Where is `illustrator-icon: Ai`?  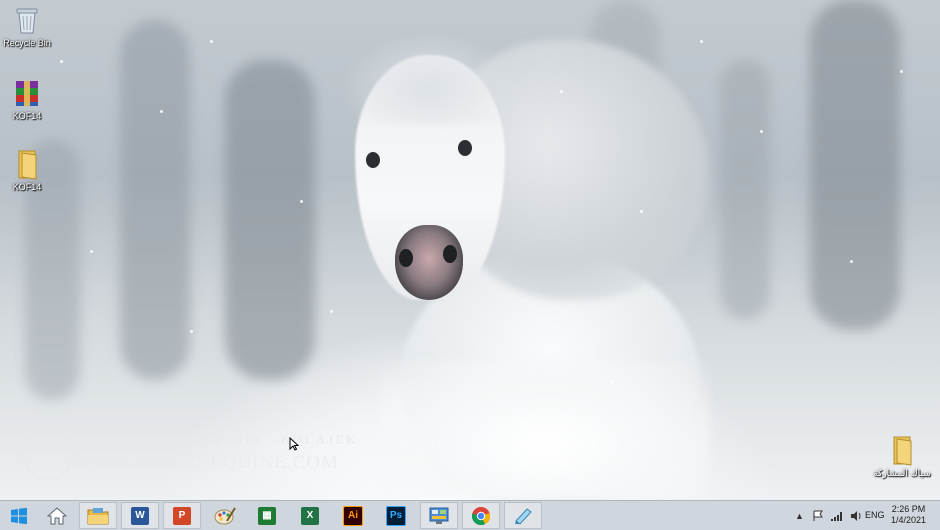
illustrator-icon: Ai is located at coordinates (353, 515).